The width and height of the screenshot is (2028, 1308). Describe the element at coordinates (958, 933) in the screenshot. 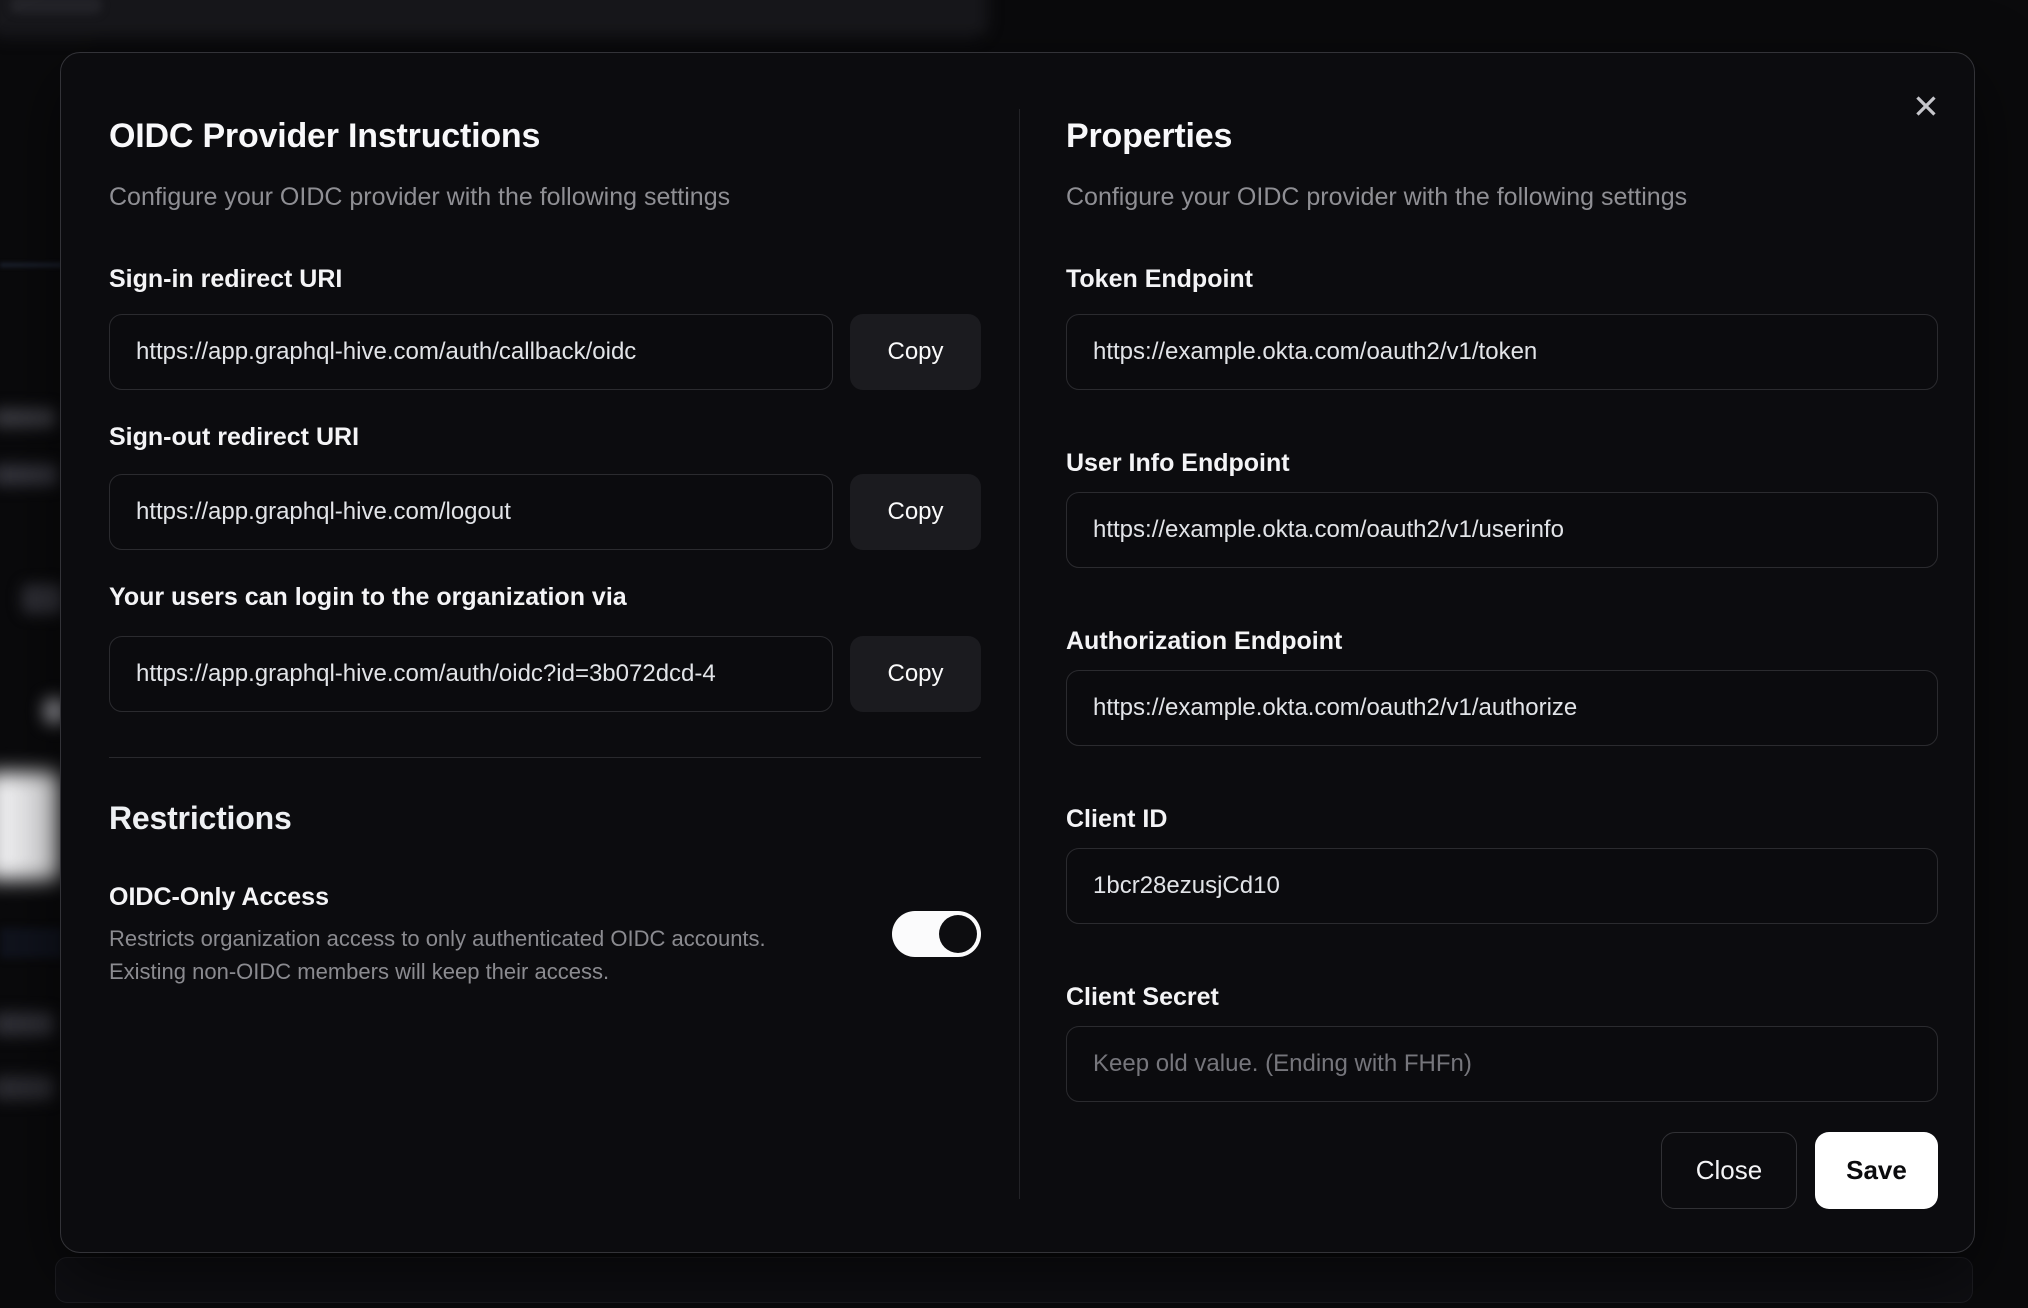

I see `toggle-knob-icon` at that location.